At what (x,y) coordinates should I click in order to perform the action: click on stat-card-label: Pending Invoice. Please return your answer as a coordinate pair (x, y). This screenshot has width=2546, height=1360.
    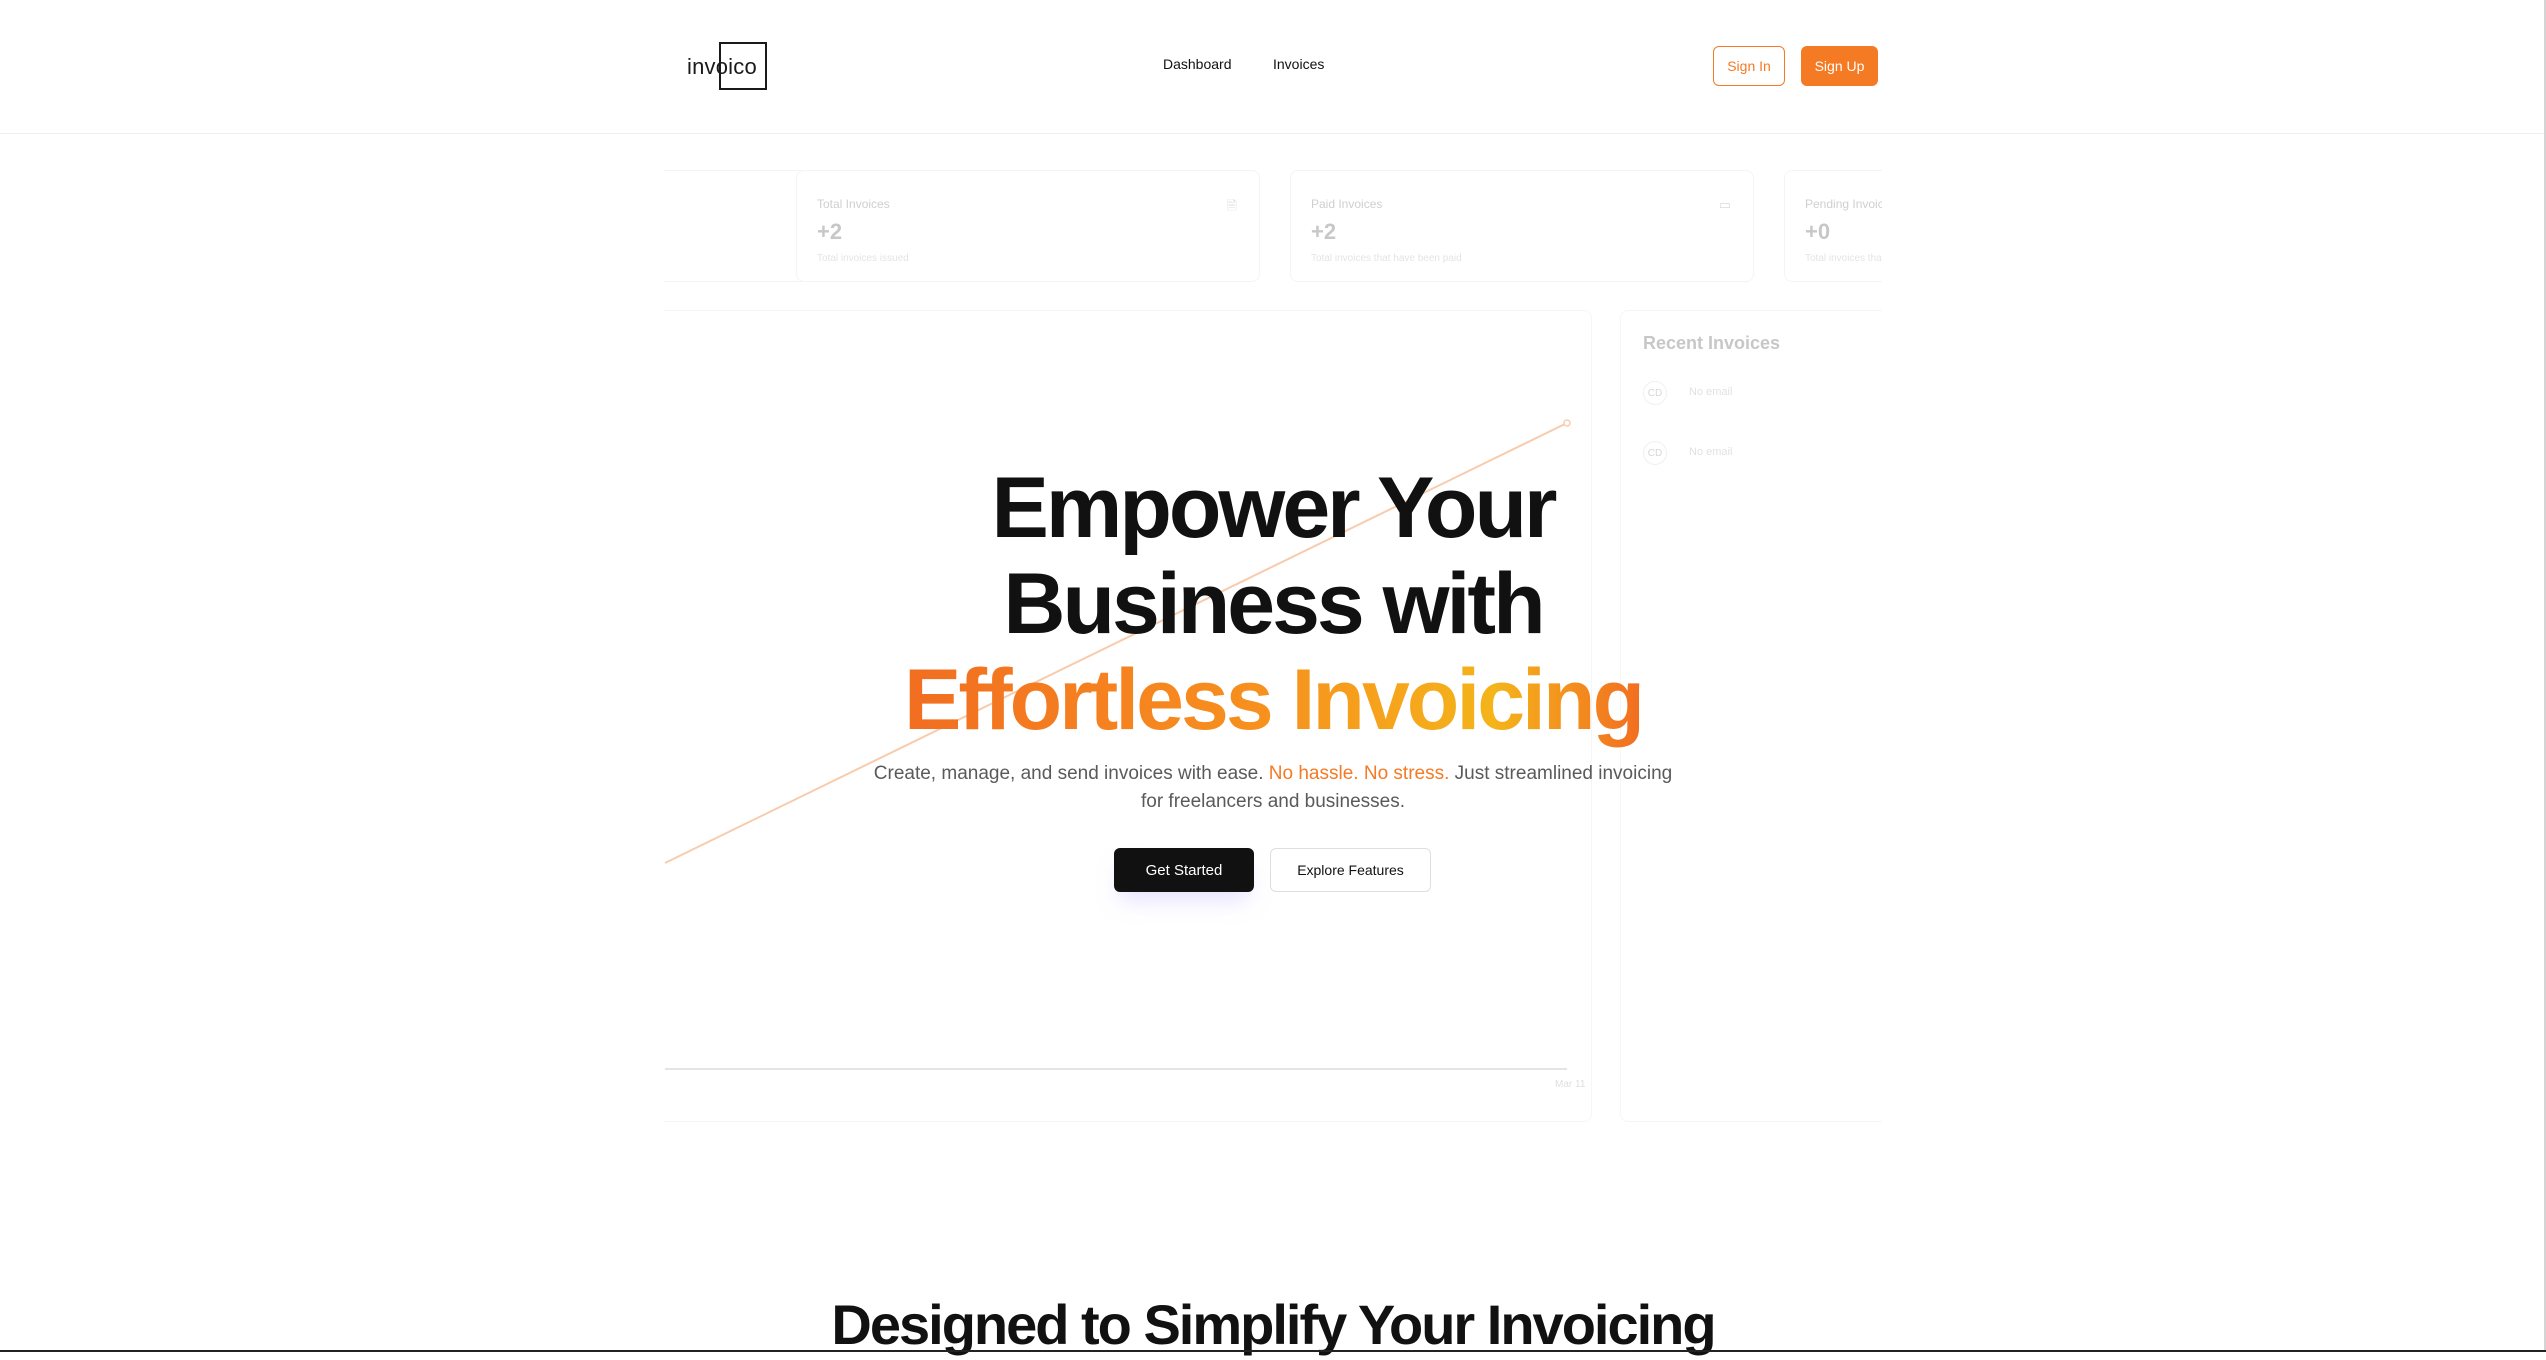
    Looking at the image, I should click on (1843, 204).